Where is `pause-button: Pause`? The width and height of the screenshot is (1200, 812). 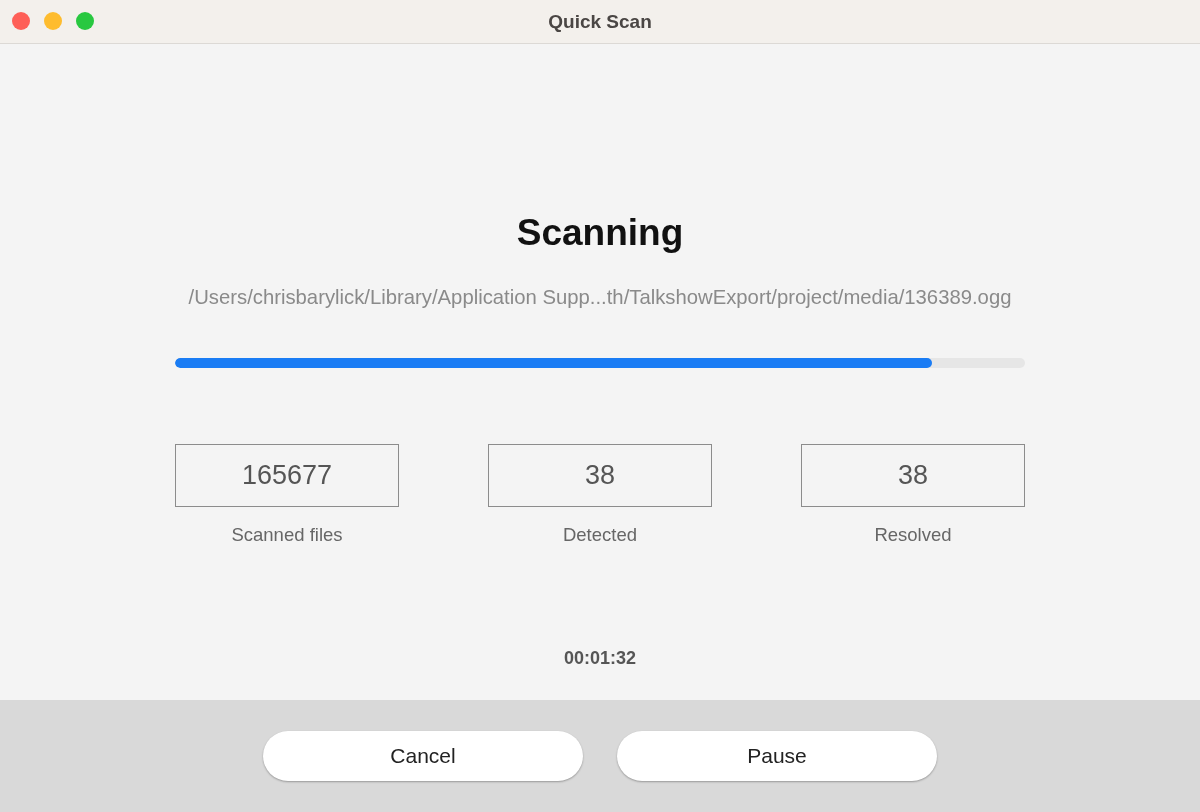 pause-button: Pause is located at coordinates (777, 756).